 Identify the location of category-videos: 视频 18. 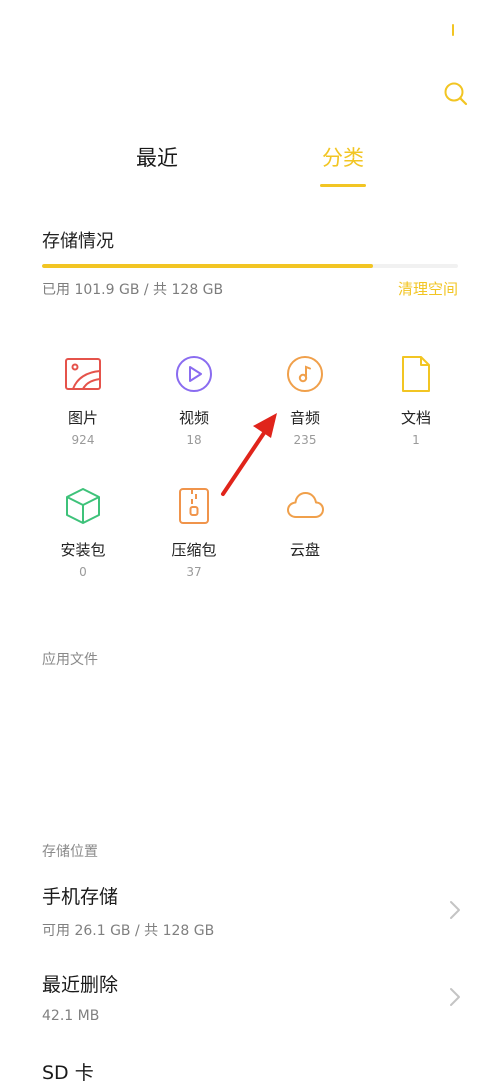
(194, 401).